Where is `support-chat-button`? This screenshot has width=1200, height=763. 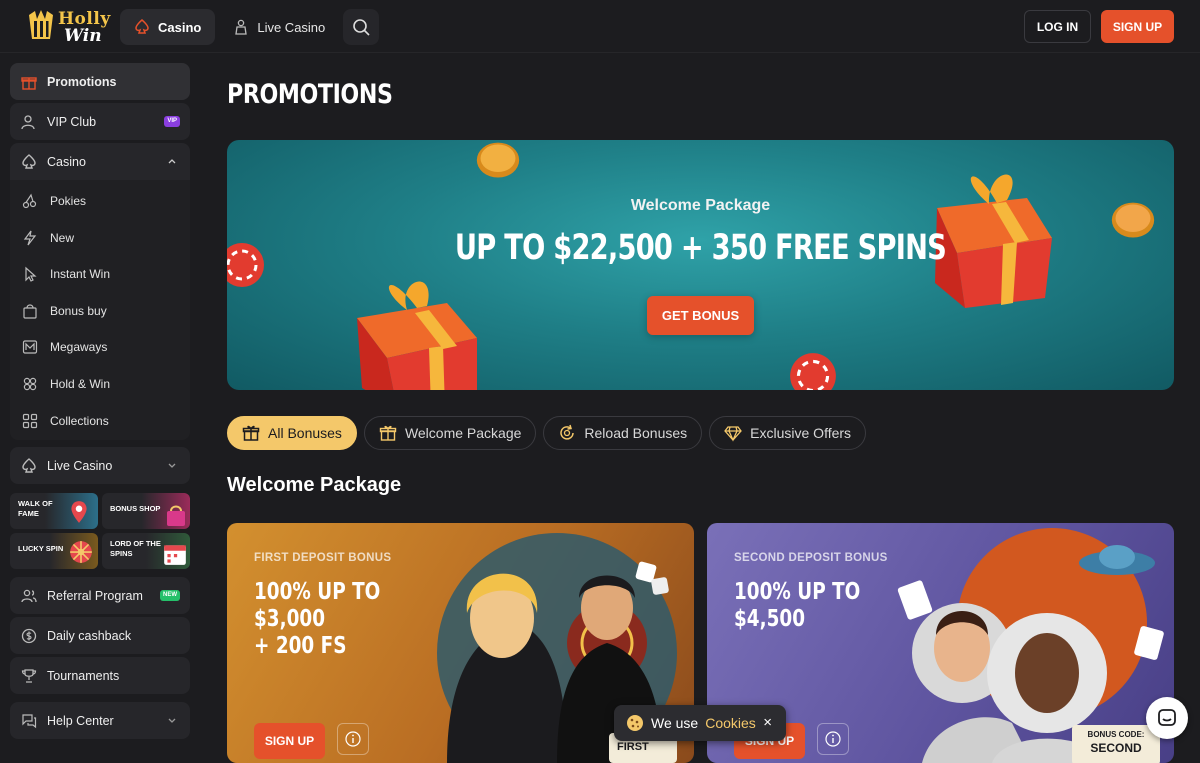 support-chat-button is located at coordinates (1167, 718).